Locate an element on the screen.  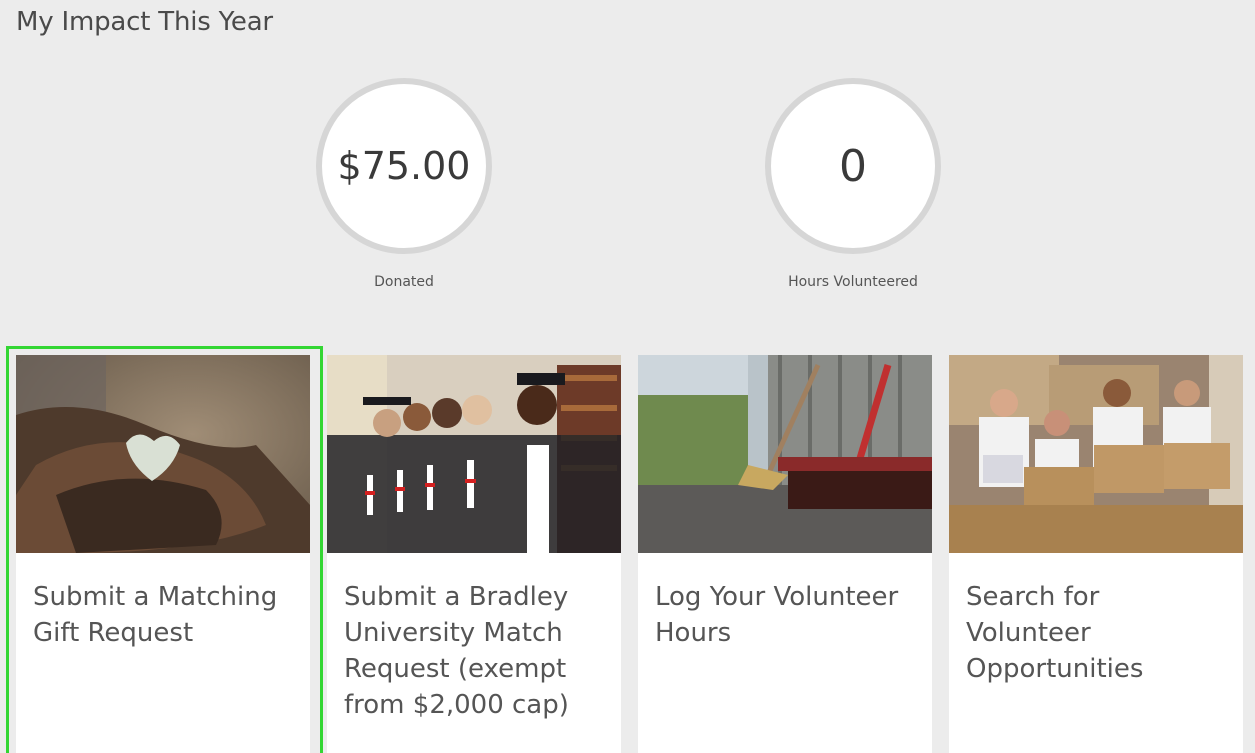
donated-amount: $75.00 is located at coordinates (404, 166).